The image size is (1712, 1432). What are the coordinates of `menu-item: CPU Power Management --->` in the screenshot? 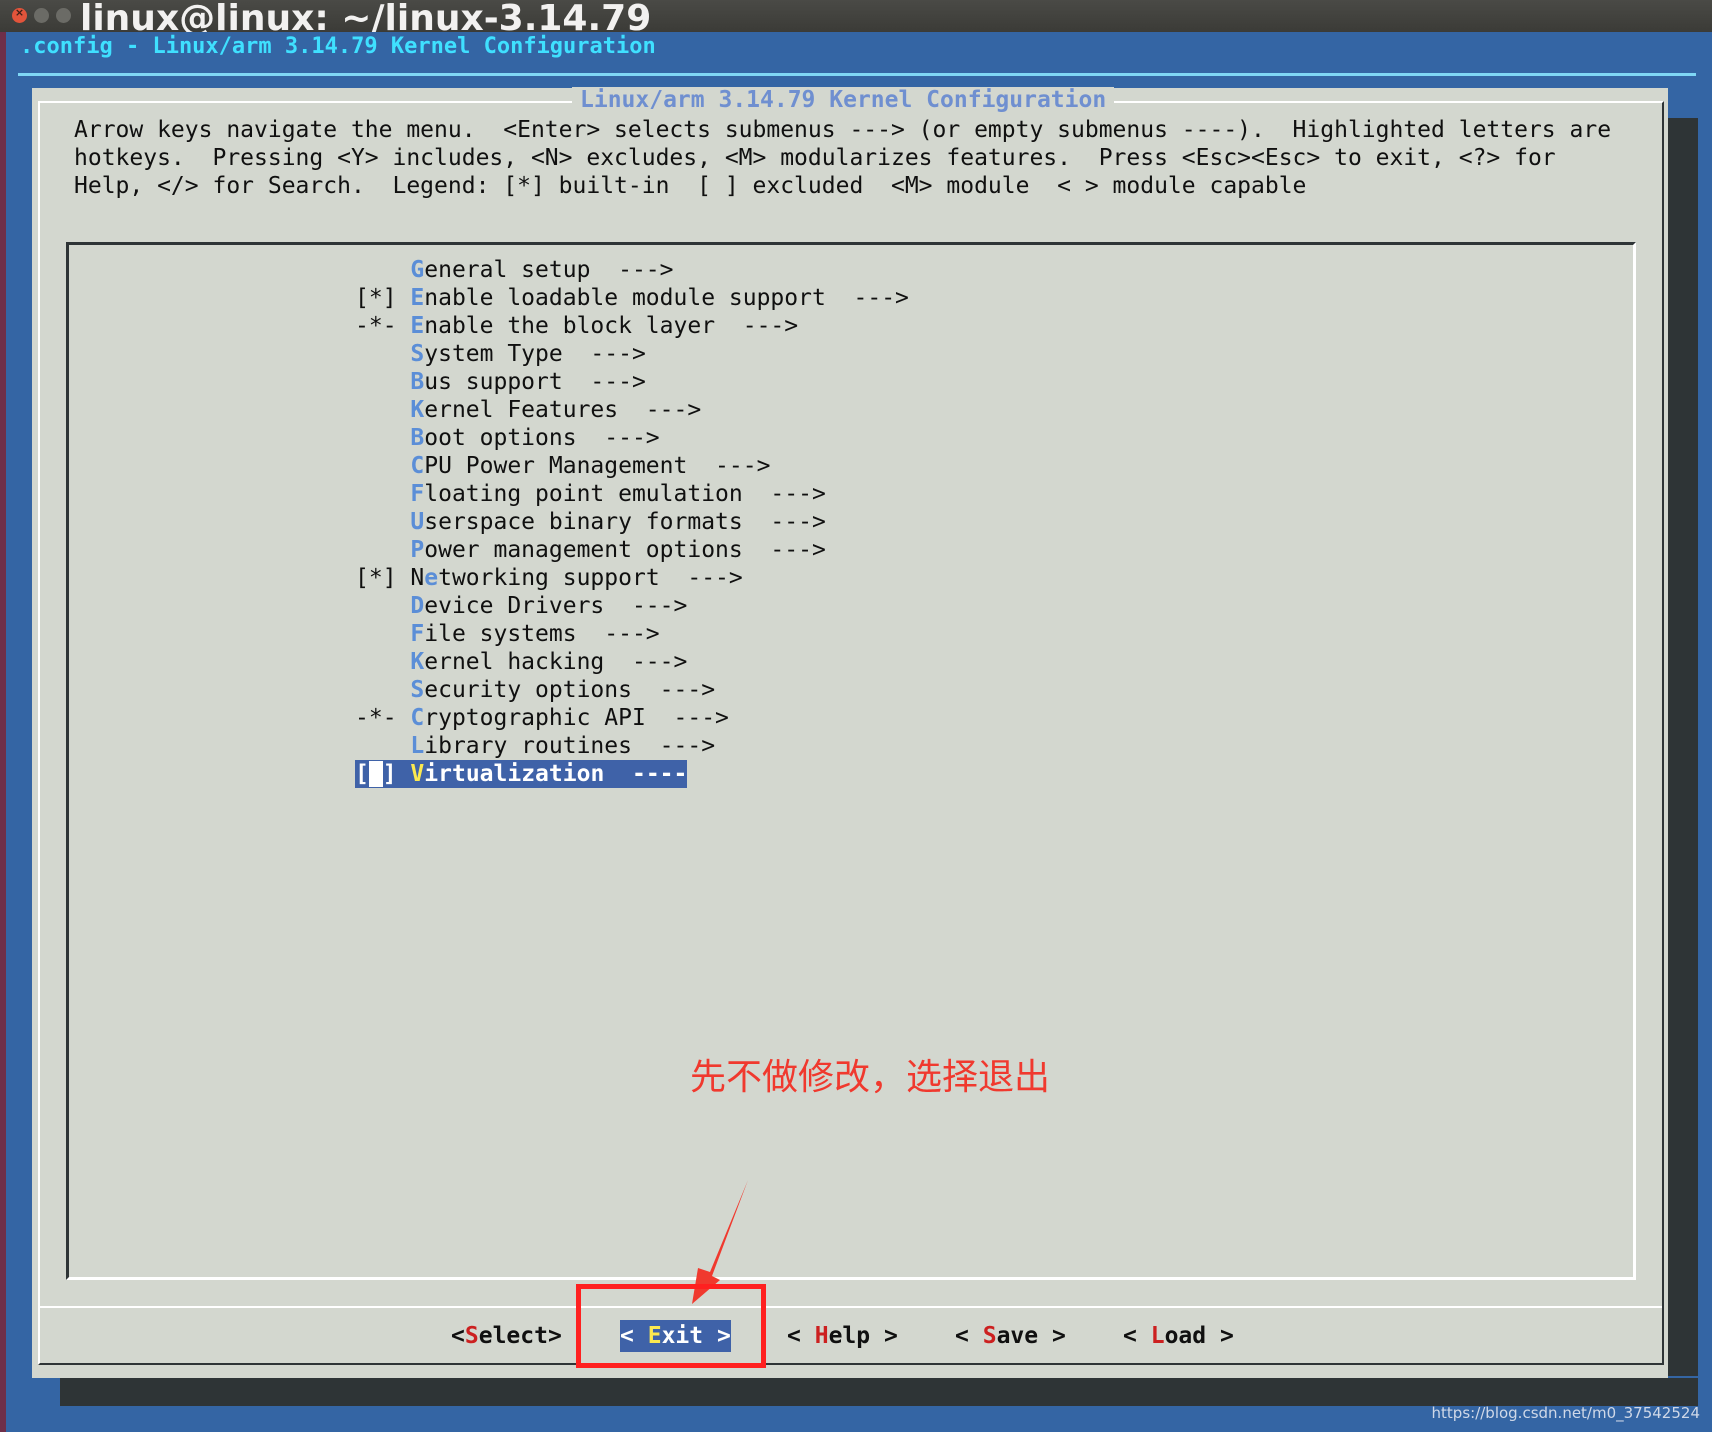 It's located at (632, 466).